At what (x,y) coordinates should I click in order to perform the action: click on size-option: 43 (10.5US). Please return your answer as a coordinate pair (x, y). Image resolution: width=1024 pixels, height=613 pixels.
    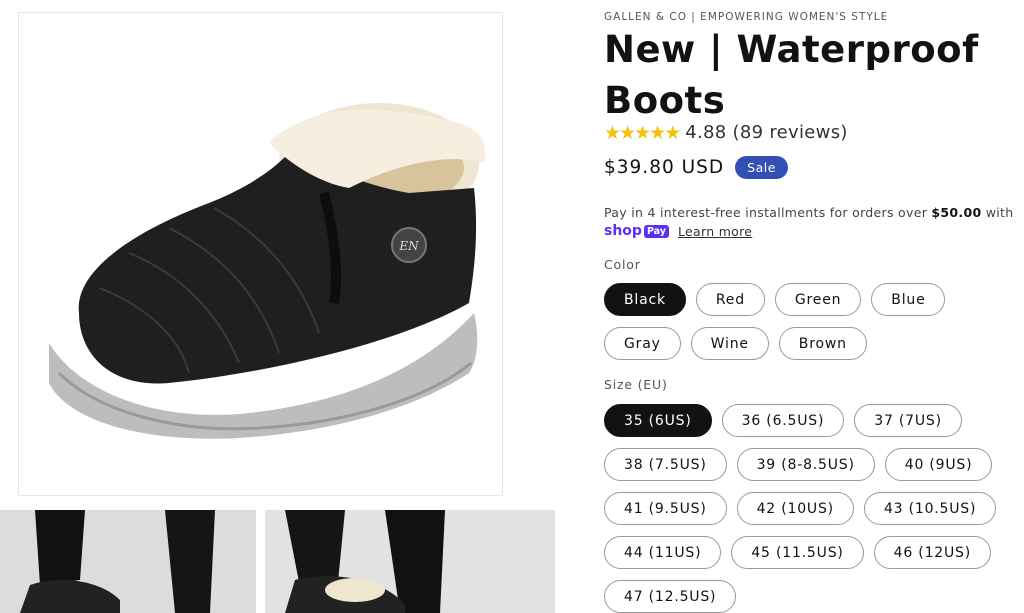
    Looking at the image, I should click on (930, 508).